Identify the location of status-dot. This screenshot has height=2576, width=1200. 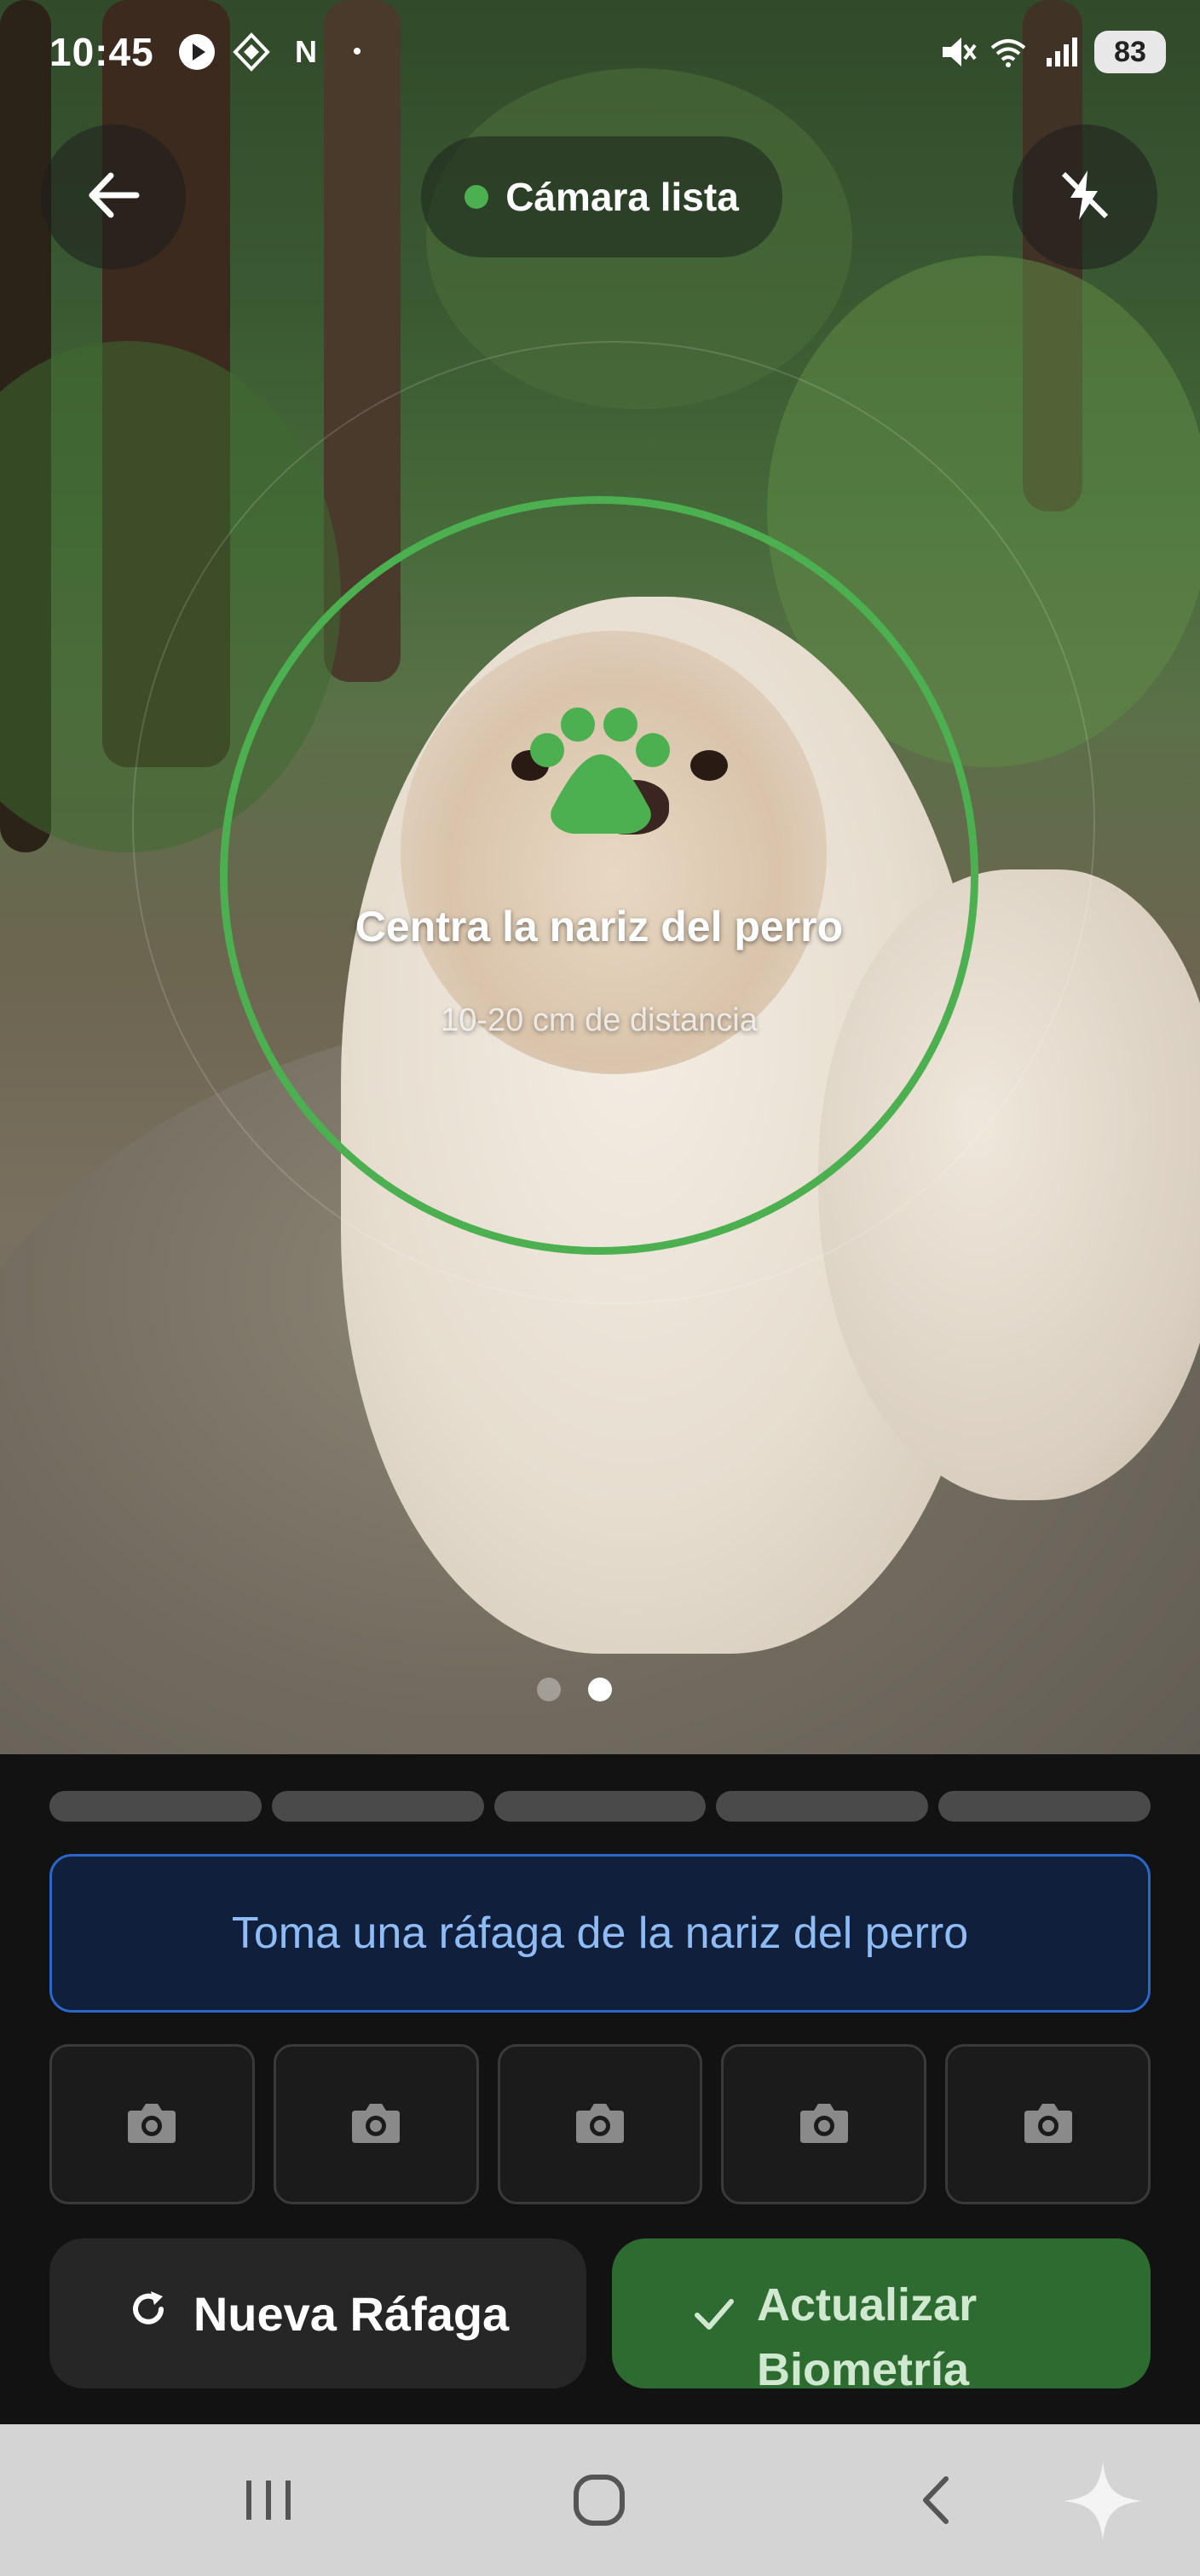
(477, 197).